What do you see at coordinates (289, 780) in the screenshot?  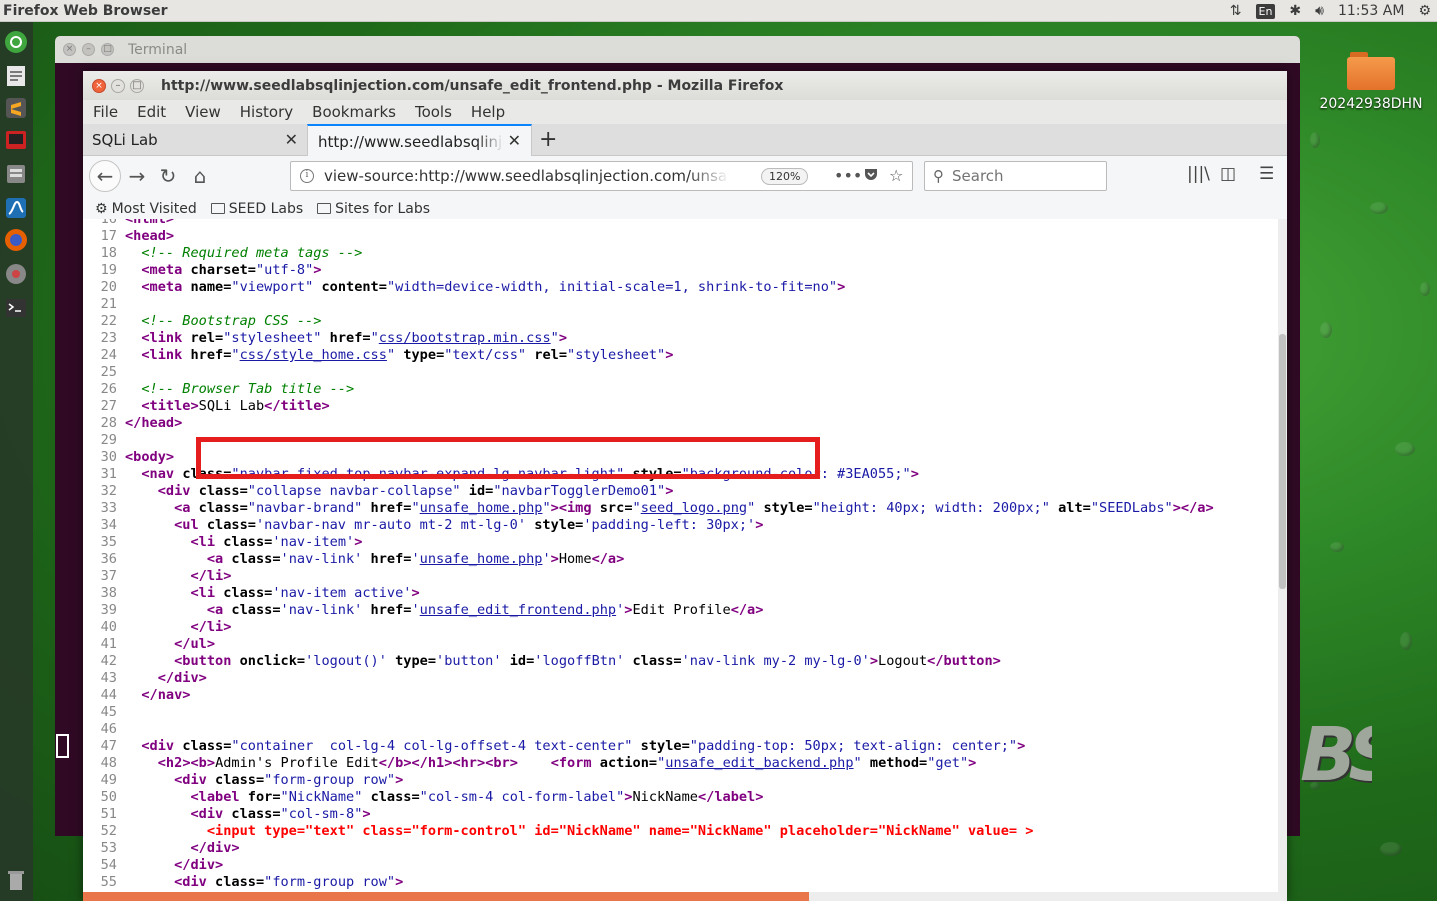 I see `line-code: <div class="form-group row">` at bounding box center [289, 780].